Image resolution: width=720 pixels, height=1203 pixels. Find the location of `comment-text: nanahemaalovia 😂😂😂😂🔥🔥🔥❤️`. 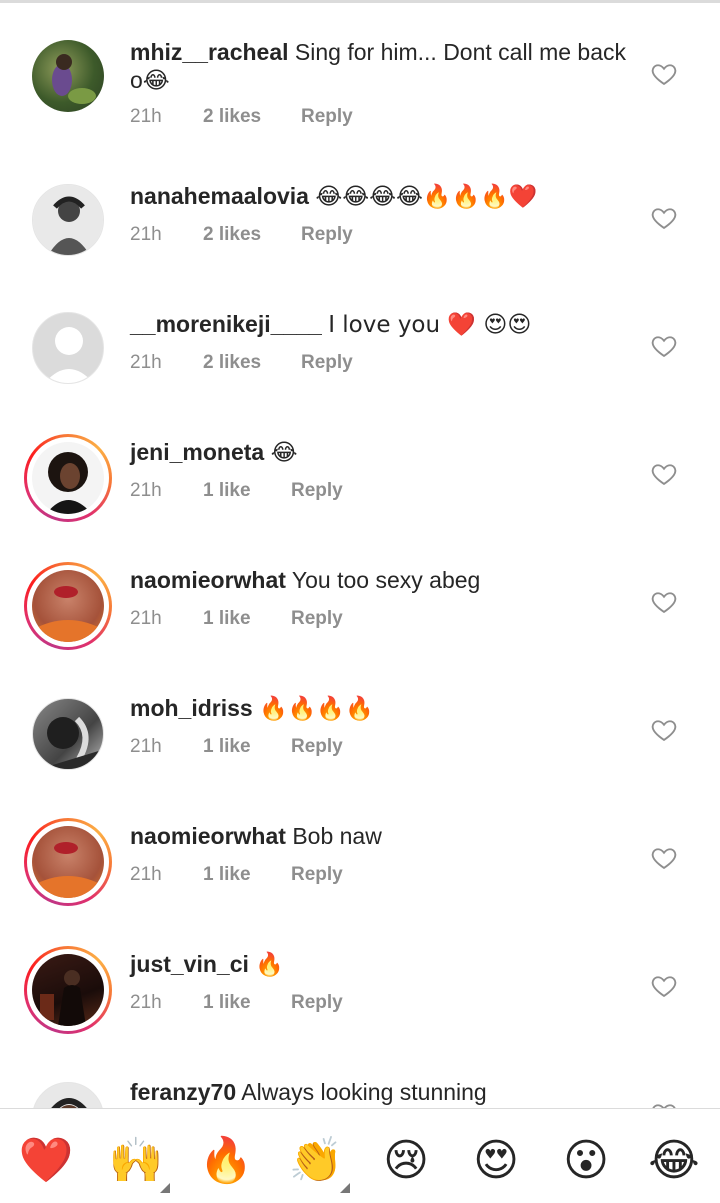

comment-text: nanahemaalovia 😂😂😂😂🔥🔥🔥❤️ is located at coordinates (380, 196).